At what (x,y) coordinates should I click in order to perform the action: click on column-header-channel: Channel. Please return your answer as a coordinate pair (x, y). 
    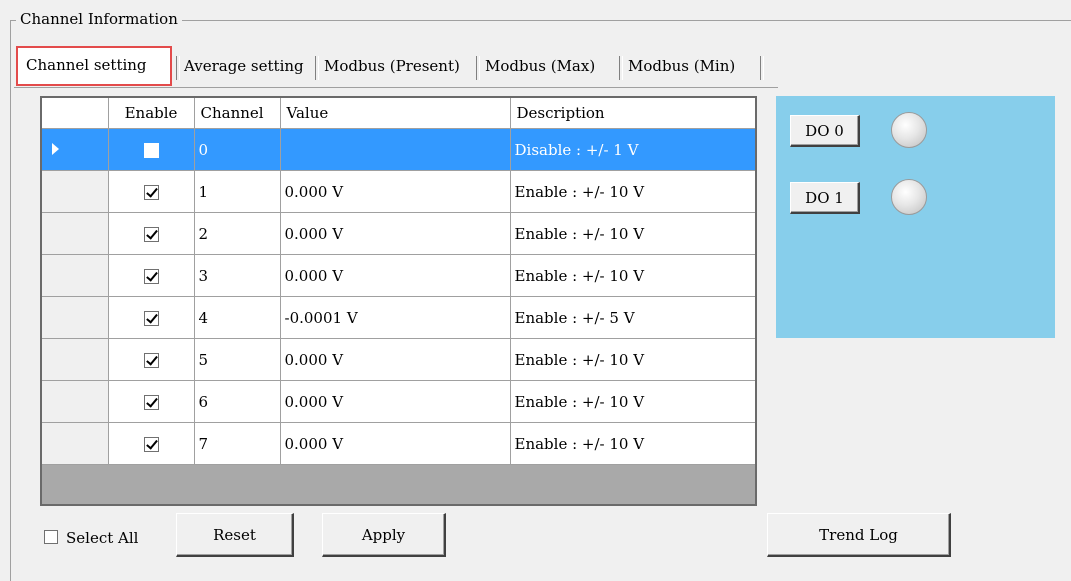
    Looking at the image, I should click on (237, 113).